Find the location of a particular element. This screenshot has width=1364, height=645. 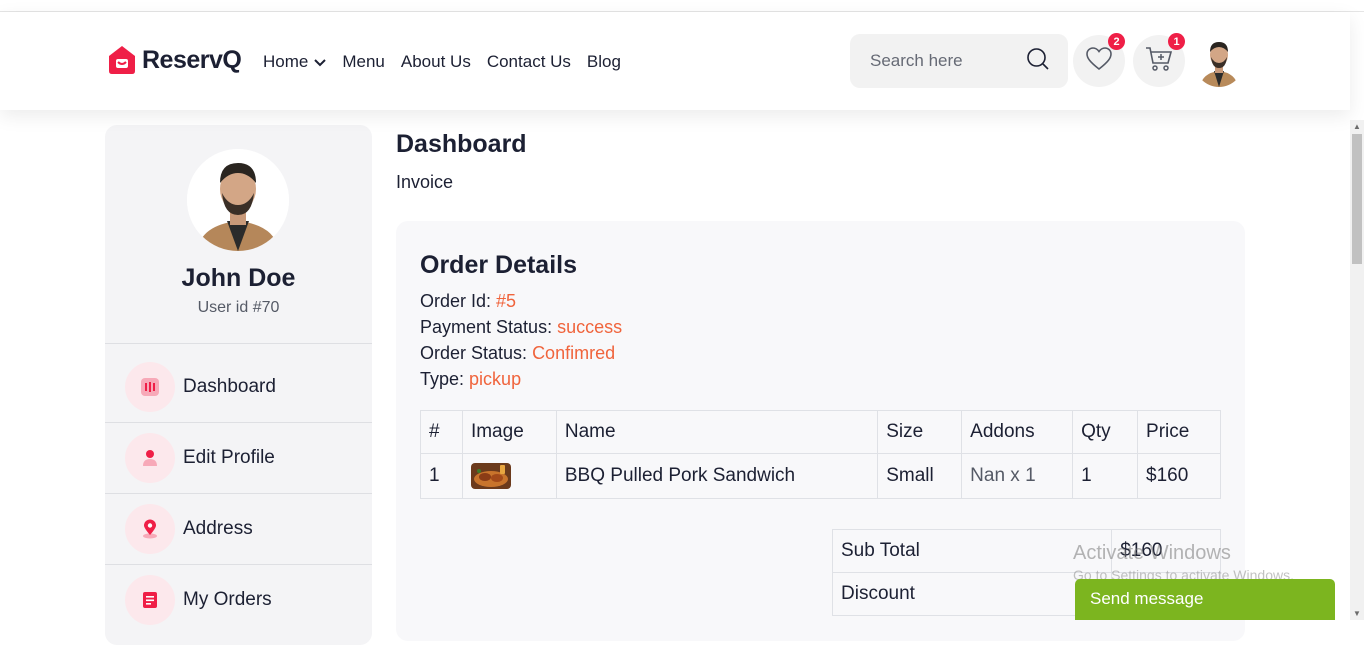

item-qty: 1 is located at coordinates (1105, 476).